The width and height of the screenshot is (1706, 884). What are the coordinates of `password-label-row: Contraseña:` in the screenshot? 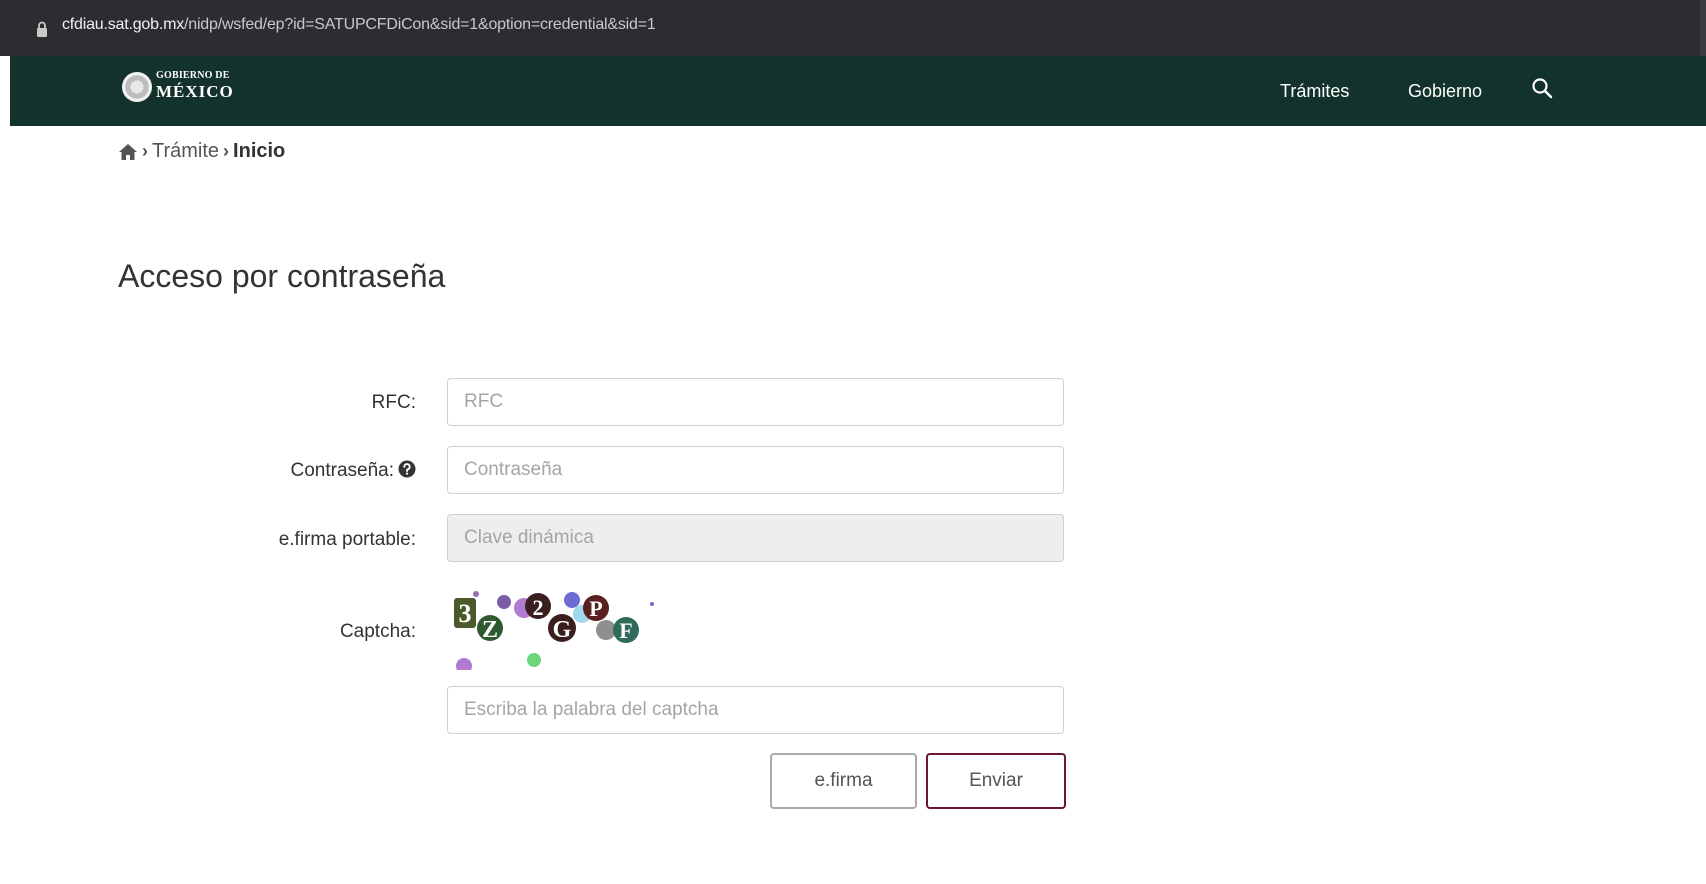 It's located at (286, 471).